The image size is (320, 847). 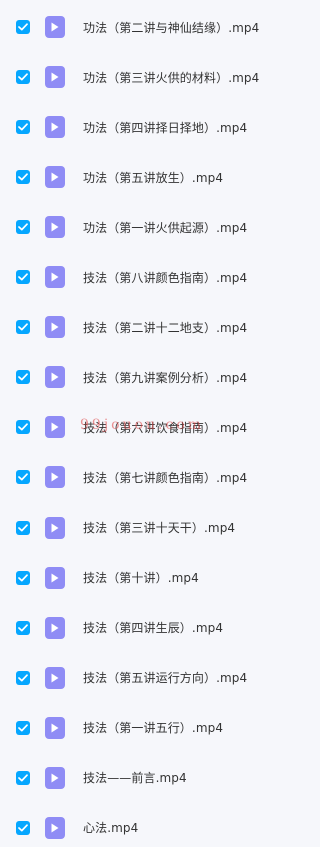 I want to click on file-row: 技法（第九讲案例分析）.mp4, so click(x=147, y=377).